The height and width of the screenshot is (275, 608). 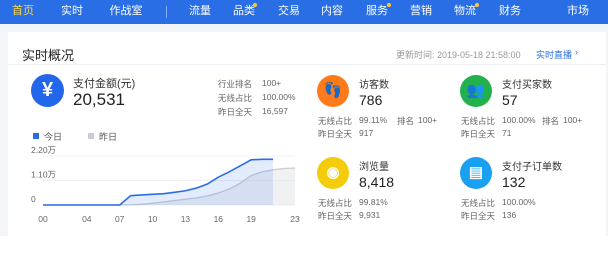 What do you see at coordinates (186, 219) in the screenshot?
I see `x-tick-label: 13` at bounding box center [186, 219].